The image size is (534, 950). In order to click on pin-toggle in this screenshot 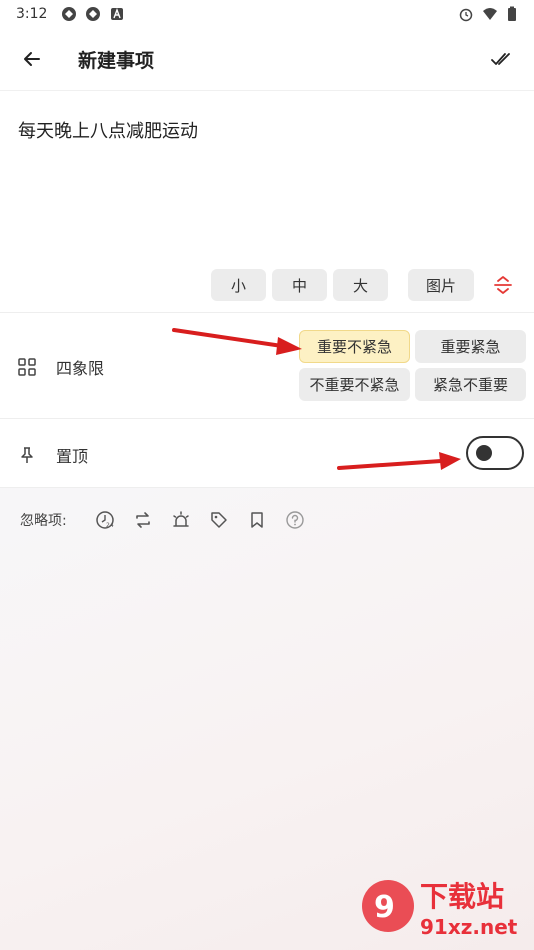, I will do `click(495, 453)`.